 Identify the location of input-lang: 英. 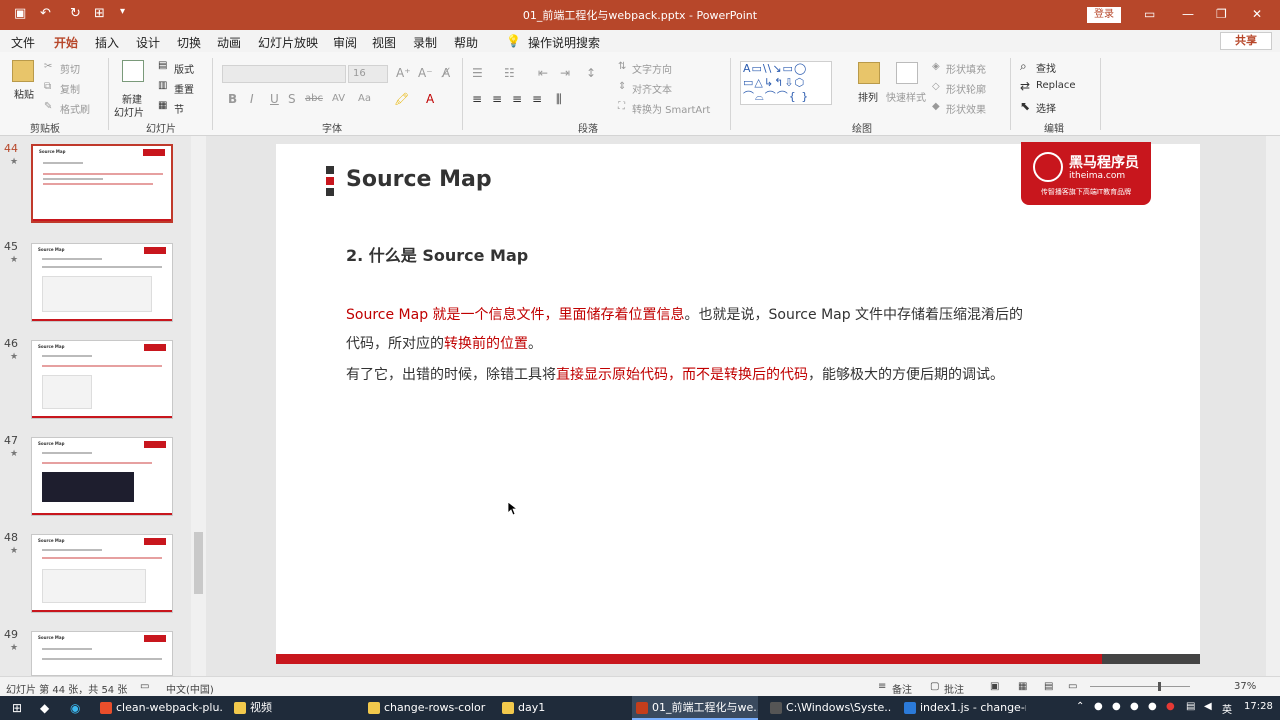
(1227, 708).